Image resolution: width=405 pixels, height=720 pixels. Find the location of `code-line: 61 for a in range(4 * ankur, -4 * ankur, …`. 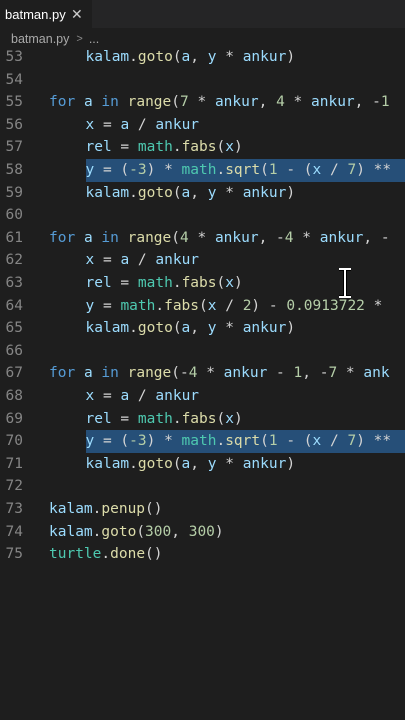

code-line: 61 for a in range(4 * ankur, -4 * ankur, … is located at coordinates (202, 238).